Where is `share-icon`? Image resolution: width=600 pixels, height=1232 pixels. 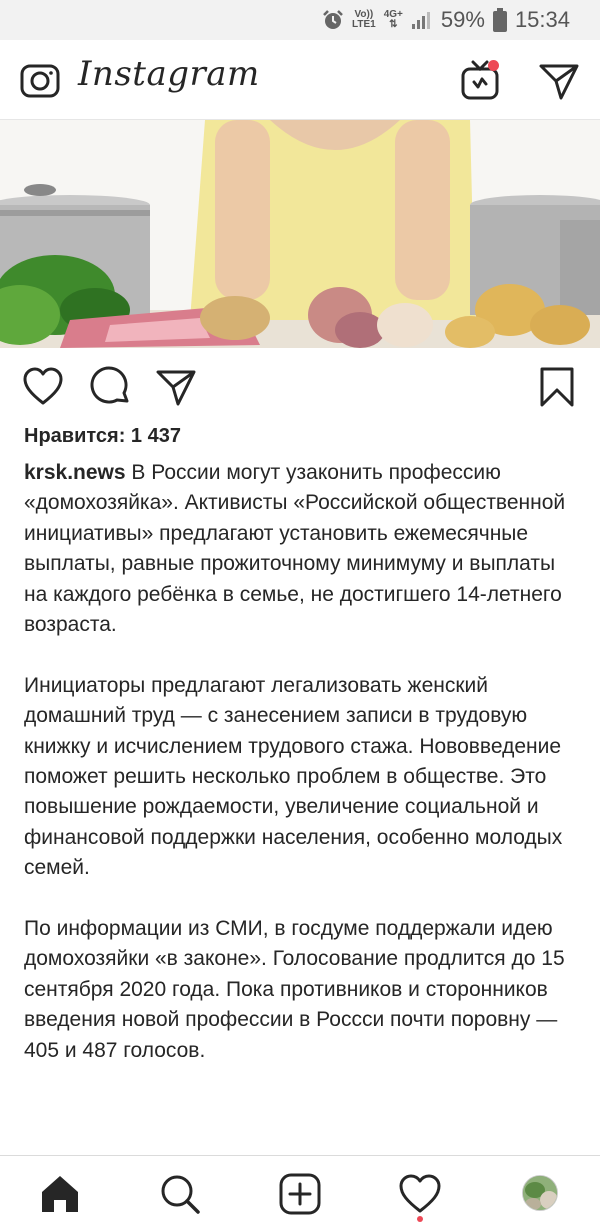
share-icon is located at coordinates (176, 387).